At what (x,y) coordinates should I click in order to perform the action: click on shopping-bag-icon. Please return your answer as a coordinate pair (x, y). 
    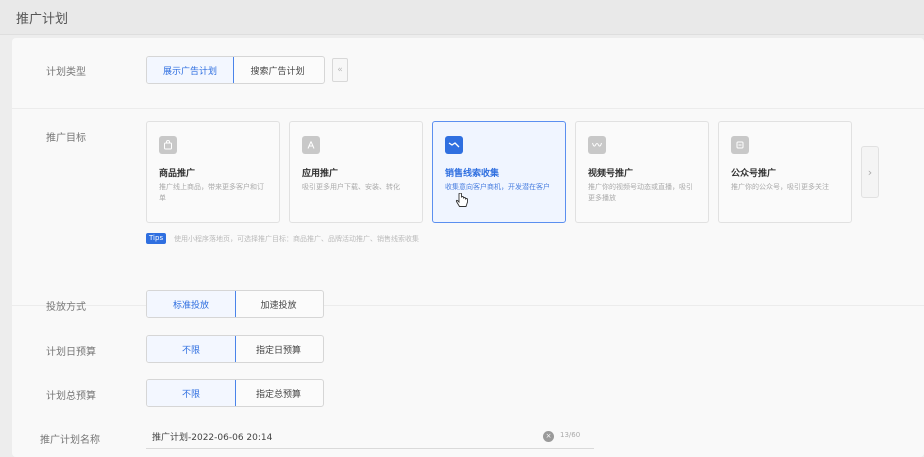
    Looking at the image, I should click on (168, 145).